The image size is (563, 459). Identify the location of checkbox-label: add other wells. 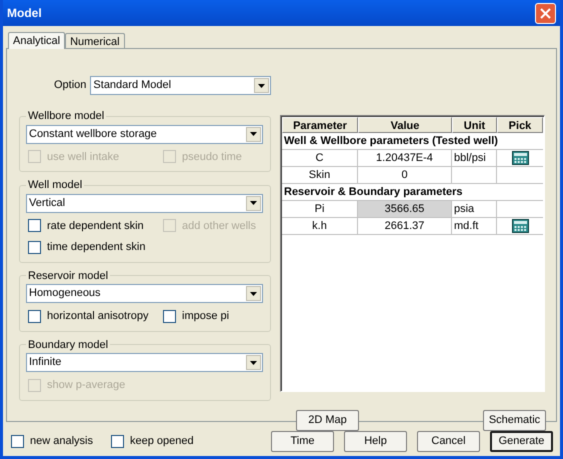
(219, 226).